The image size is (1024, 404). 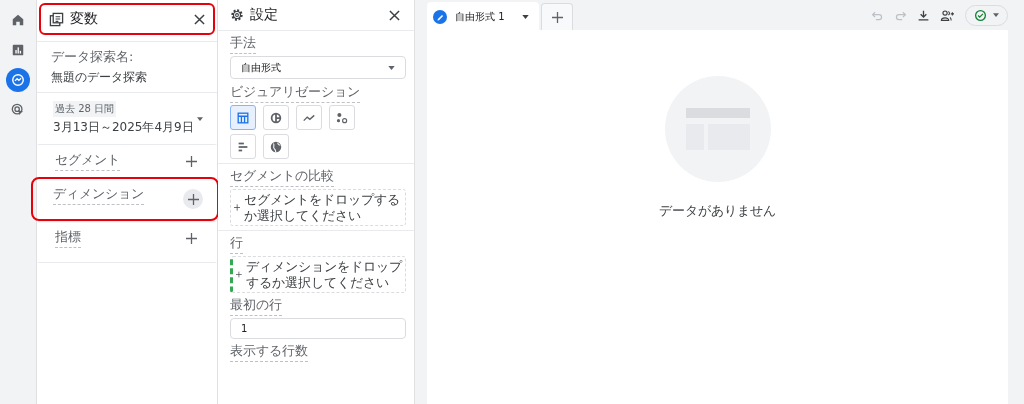 I want to click on table-icon, so click(x=243, y=117).